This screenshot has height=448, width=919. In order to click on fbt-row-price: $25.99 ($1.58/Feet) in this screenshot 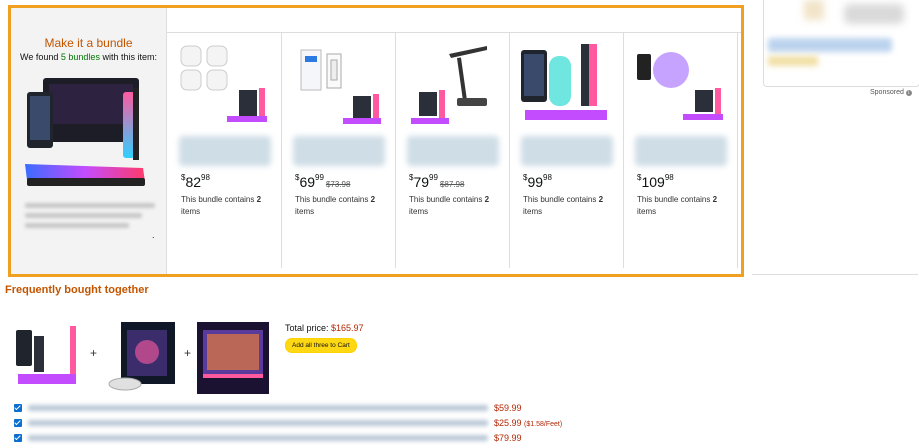, I will do `click(528, 423)`.